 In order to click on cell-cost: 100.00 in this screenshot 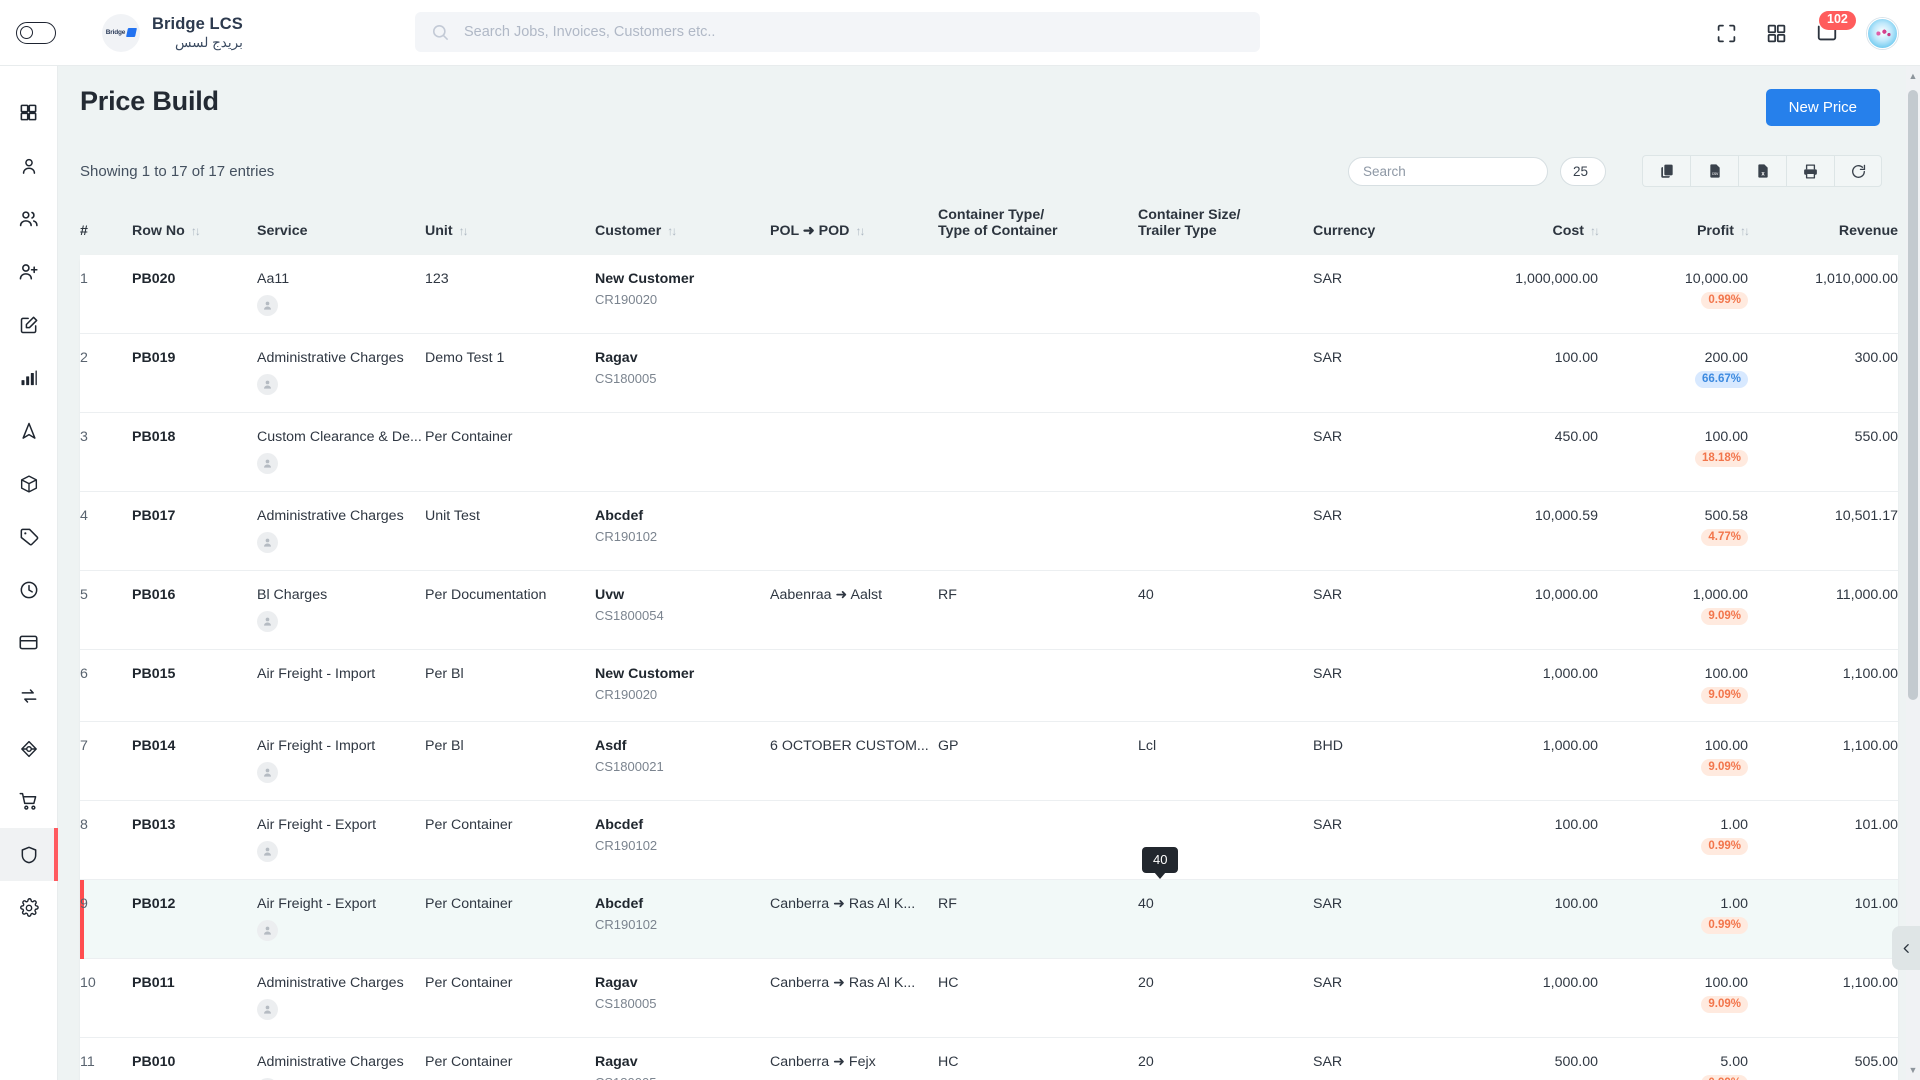, I will do `click(1576, 358)`.